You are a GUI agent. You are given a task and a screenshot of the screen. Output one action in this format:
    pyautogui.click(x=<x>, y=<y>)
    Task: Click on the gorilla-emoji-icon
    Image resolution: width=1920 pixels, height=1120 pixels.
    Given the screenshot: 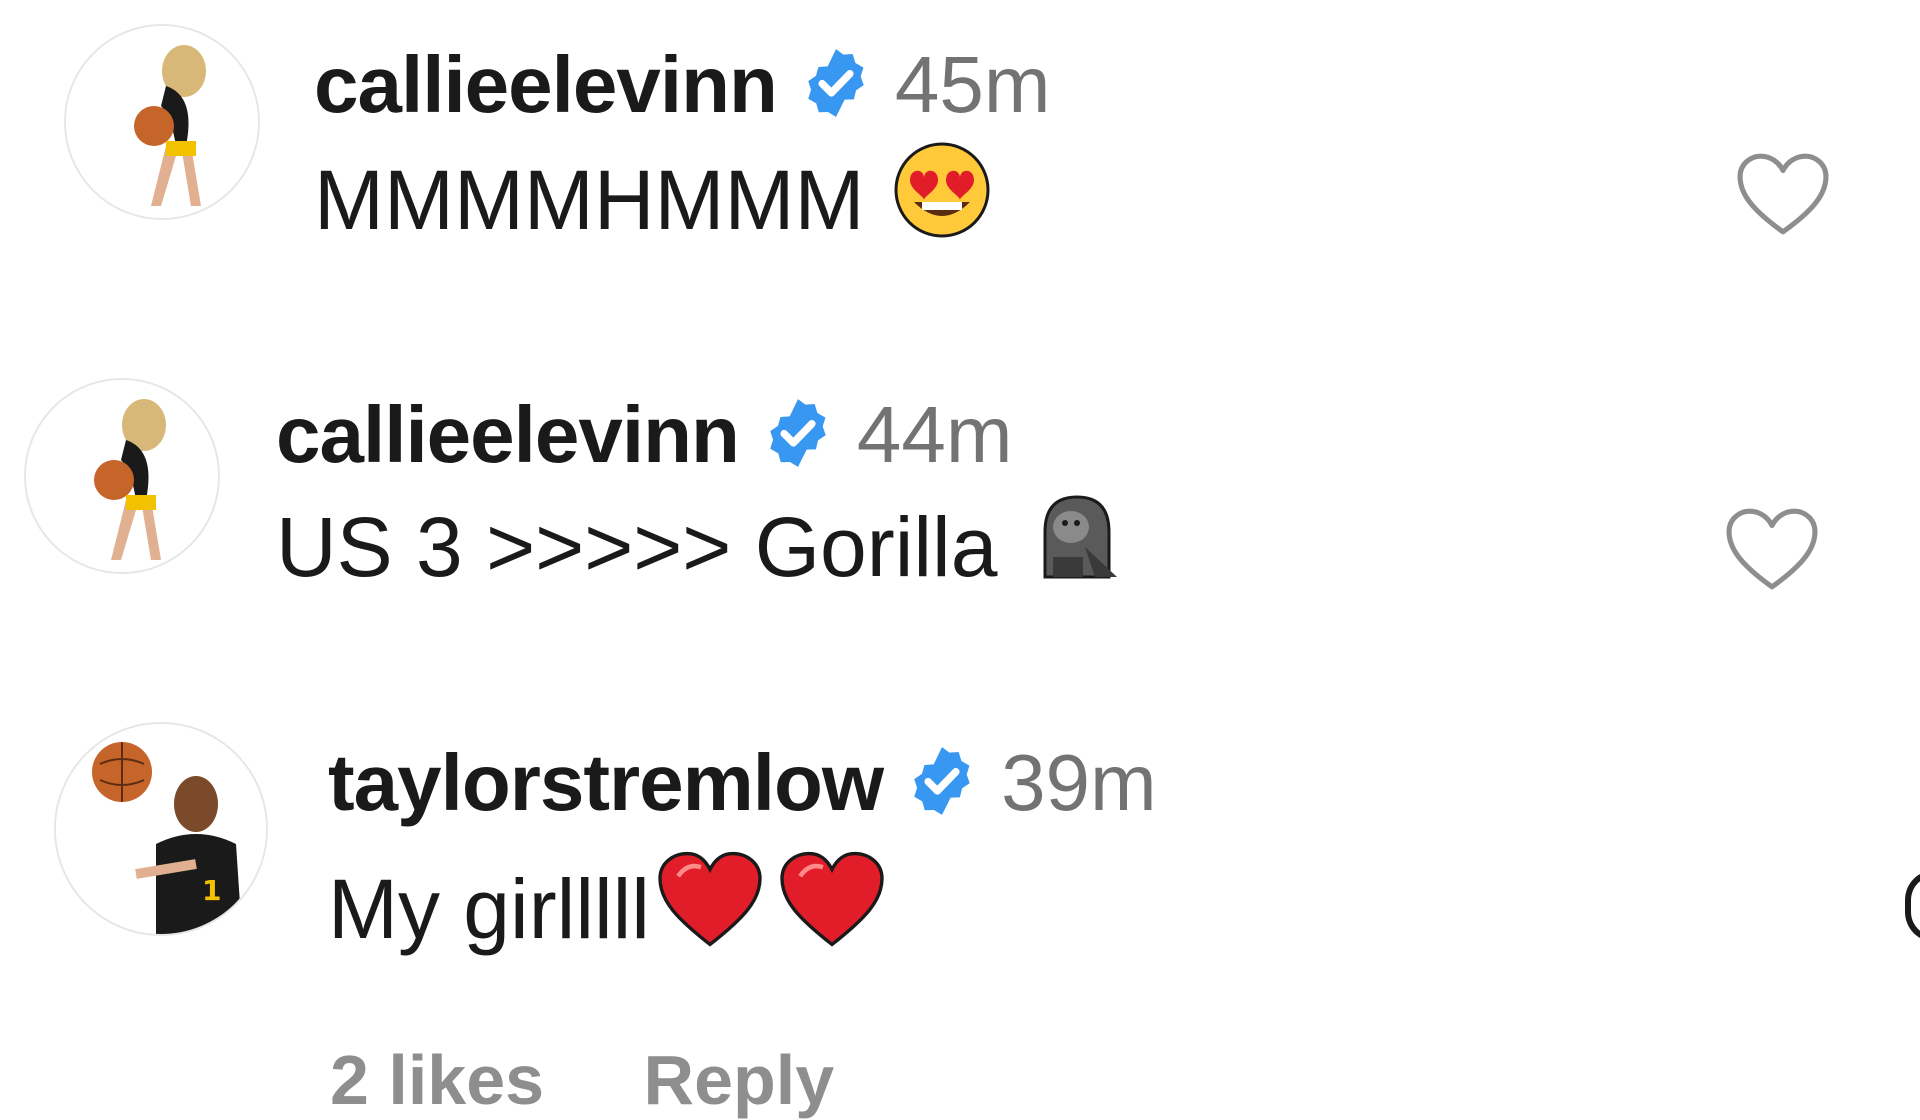 What is the action you would take?
    pyautogui.click(x=1077, y=547)
    